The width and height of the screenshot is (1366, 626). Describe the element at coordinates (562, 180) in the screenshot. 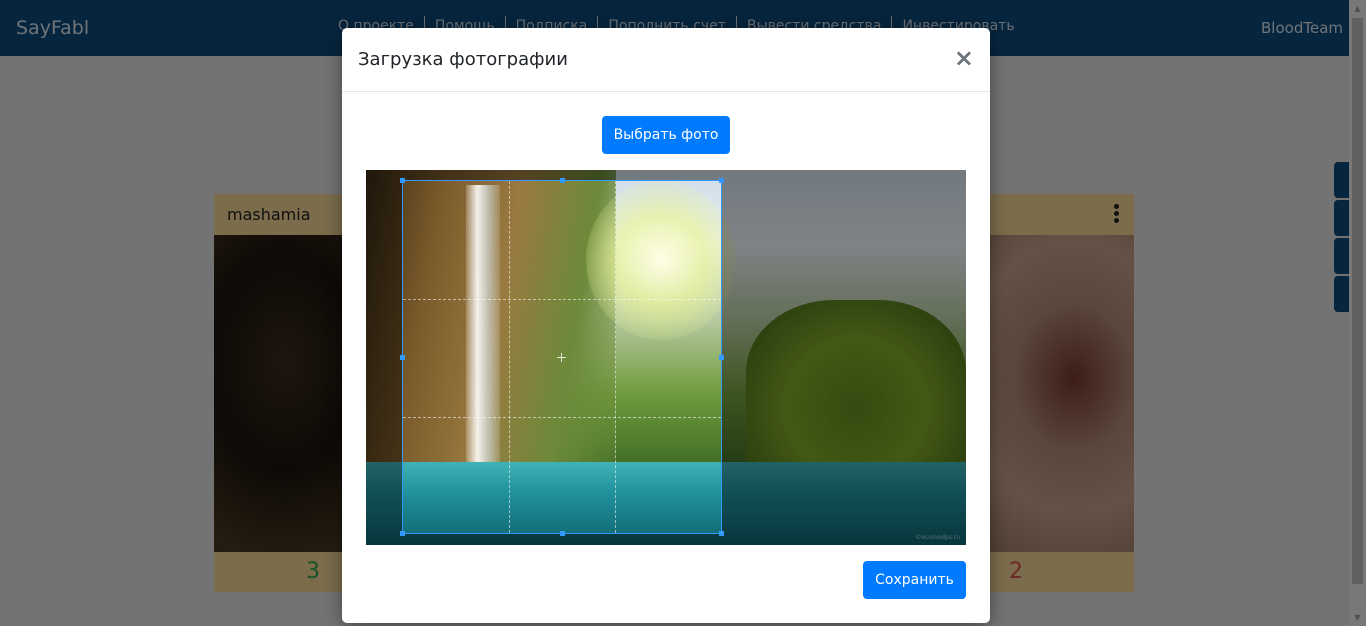

I see `crop-handle-n` at that location.